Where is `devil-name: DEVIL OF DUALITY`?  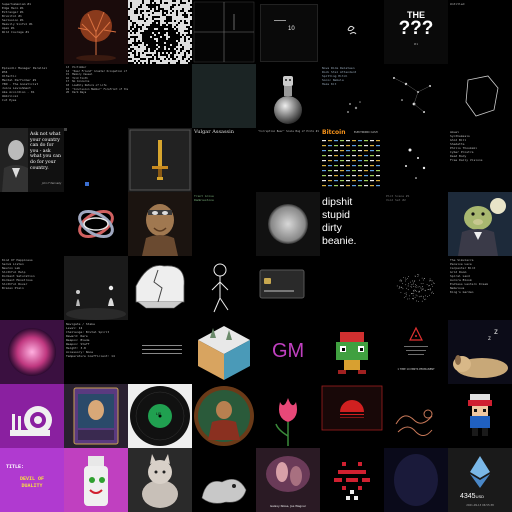
devil-name: DEVIL OF DUALITY is located at coordinates (31, 482).